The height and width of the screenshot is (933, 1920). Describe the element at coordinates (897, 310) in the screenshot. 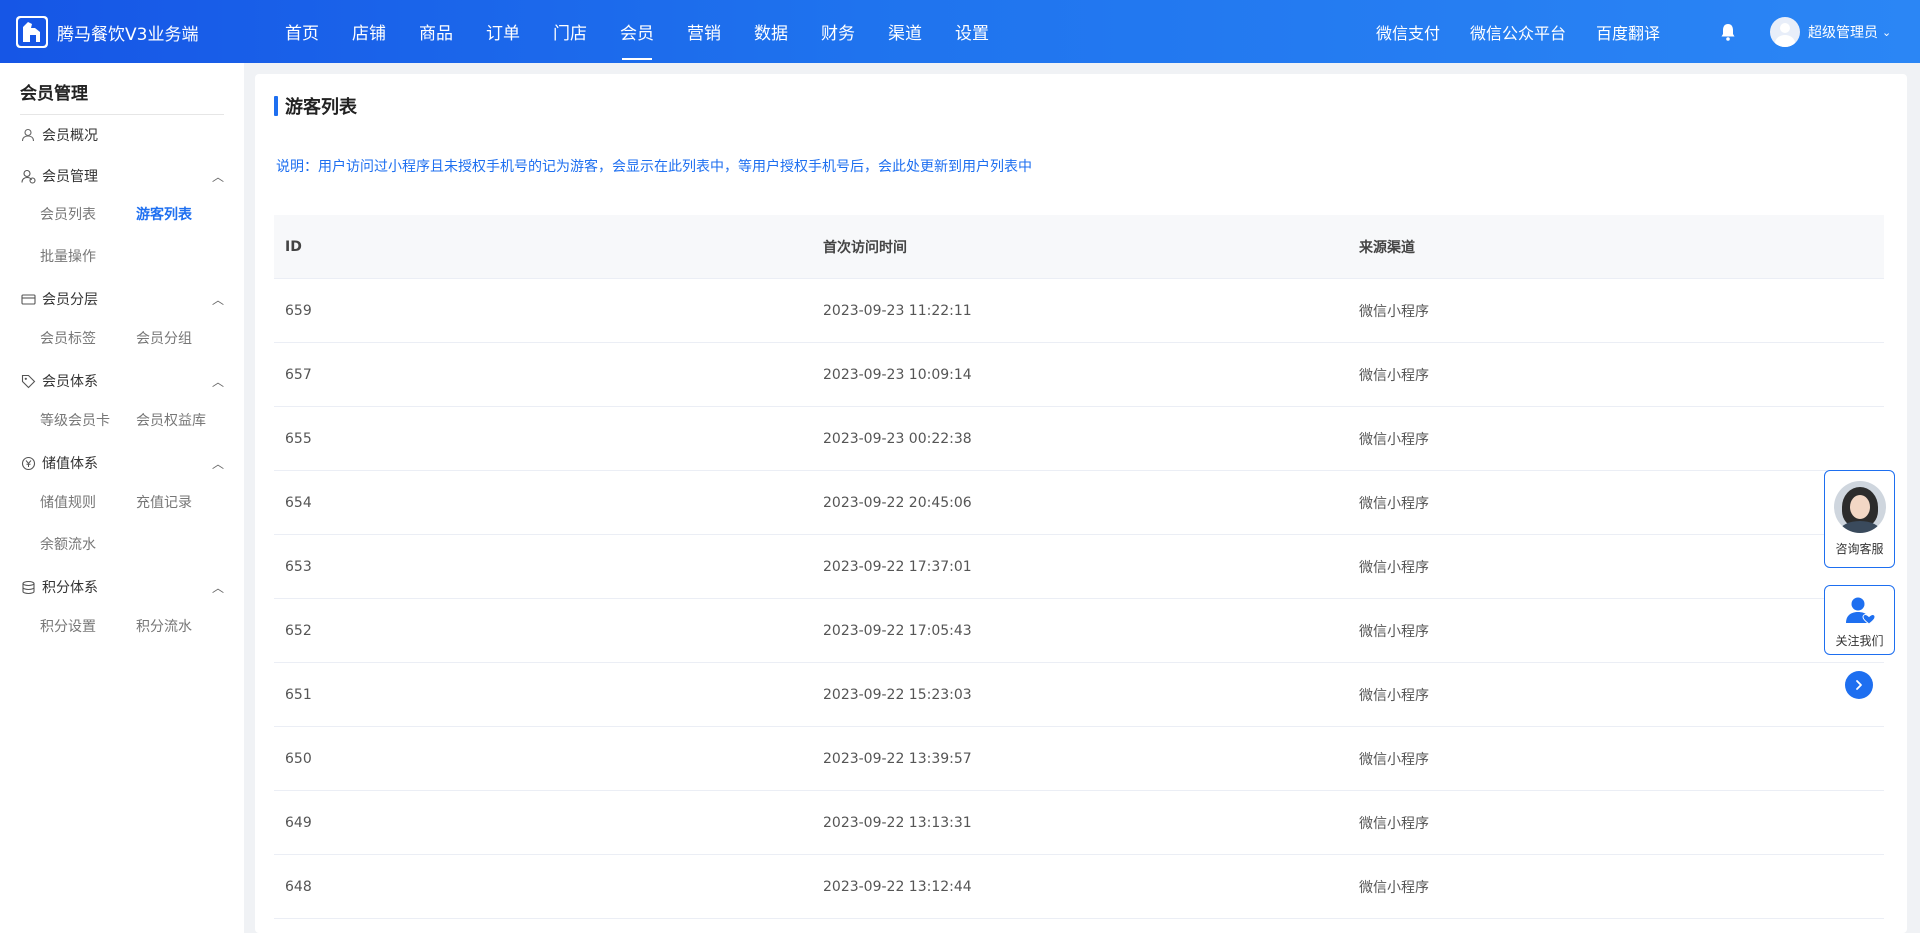

I see `cell-first-visit: 2023-09-23 11:22:11` at that location.